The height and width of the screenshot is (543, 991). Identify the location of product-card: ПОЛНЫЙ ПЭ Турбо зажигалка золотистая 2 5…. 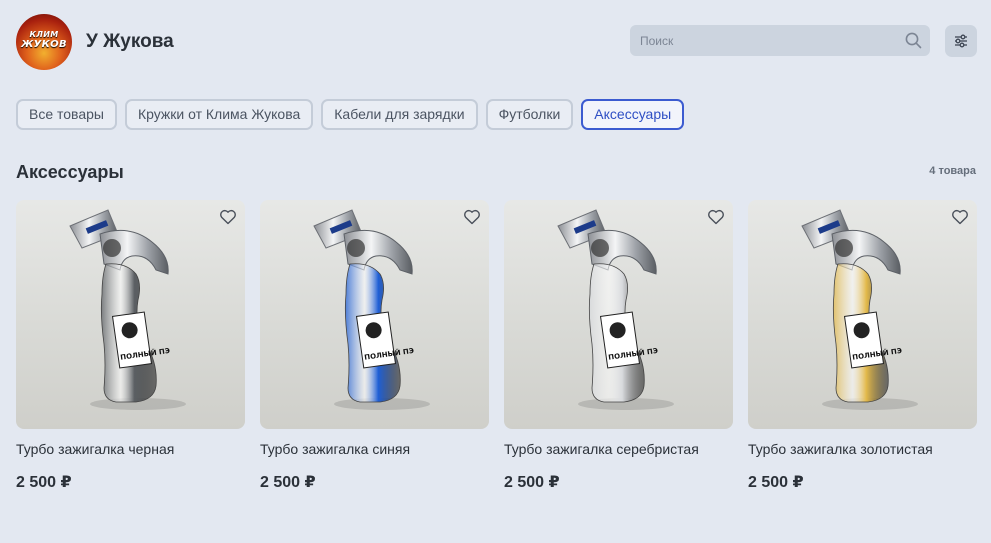
(862, 346).